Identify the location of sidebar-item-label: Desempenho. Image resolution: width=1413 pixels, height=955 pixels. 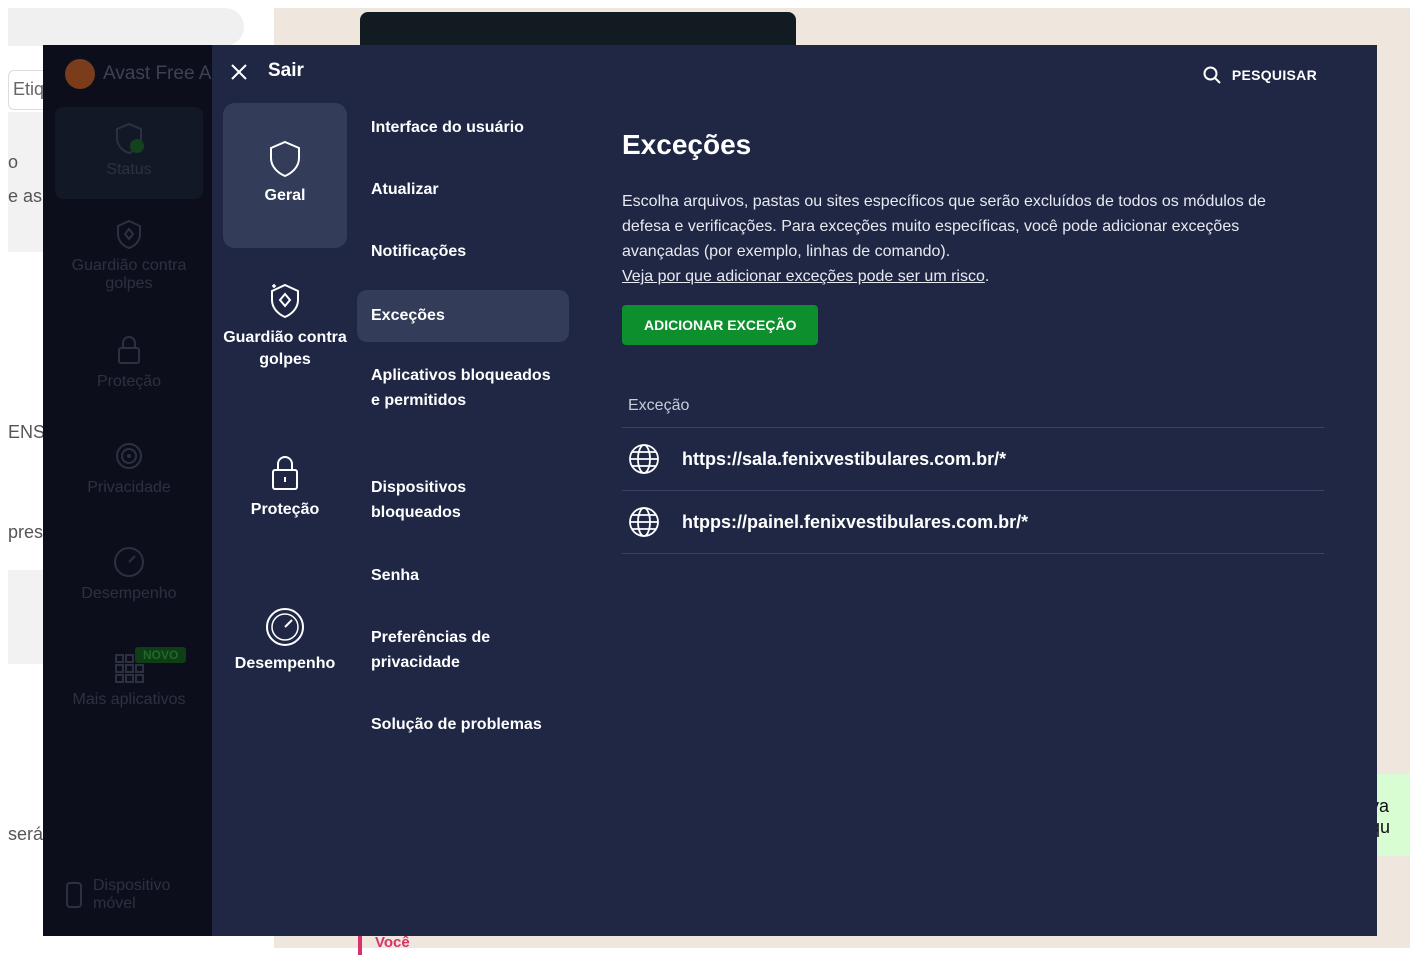
(129, 593).